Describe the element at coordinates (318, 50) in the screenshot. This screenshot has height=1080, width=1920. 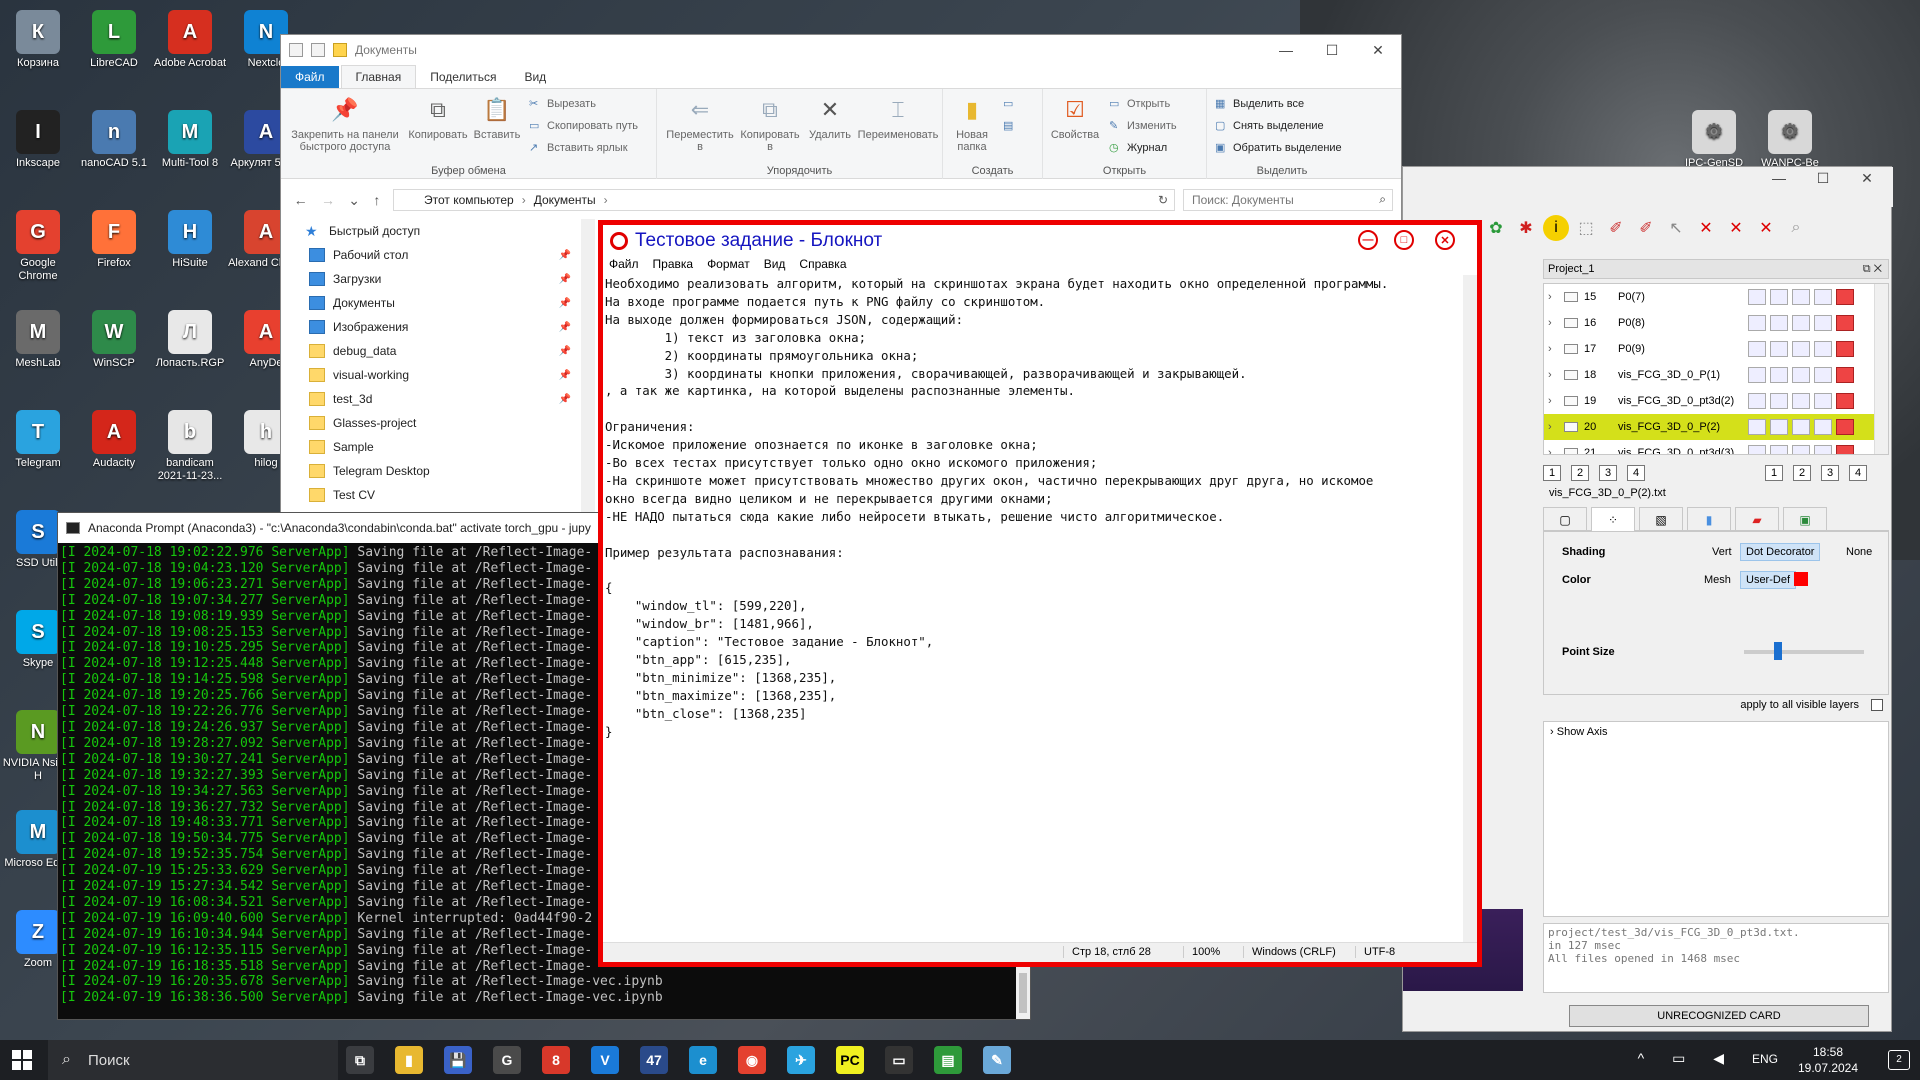
I see `quick-access-check-icon` at that location.